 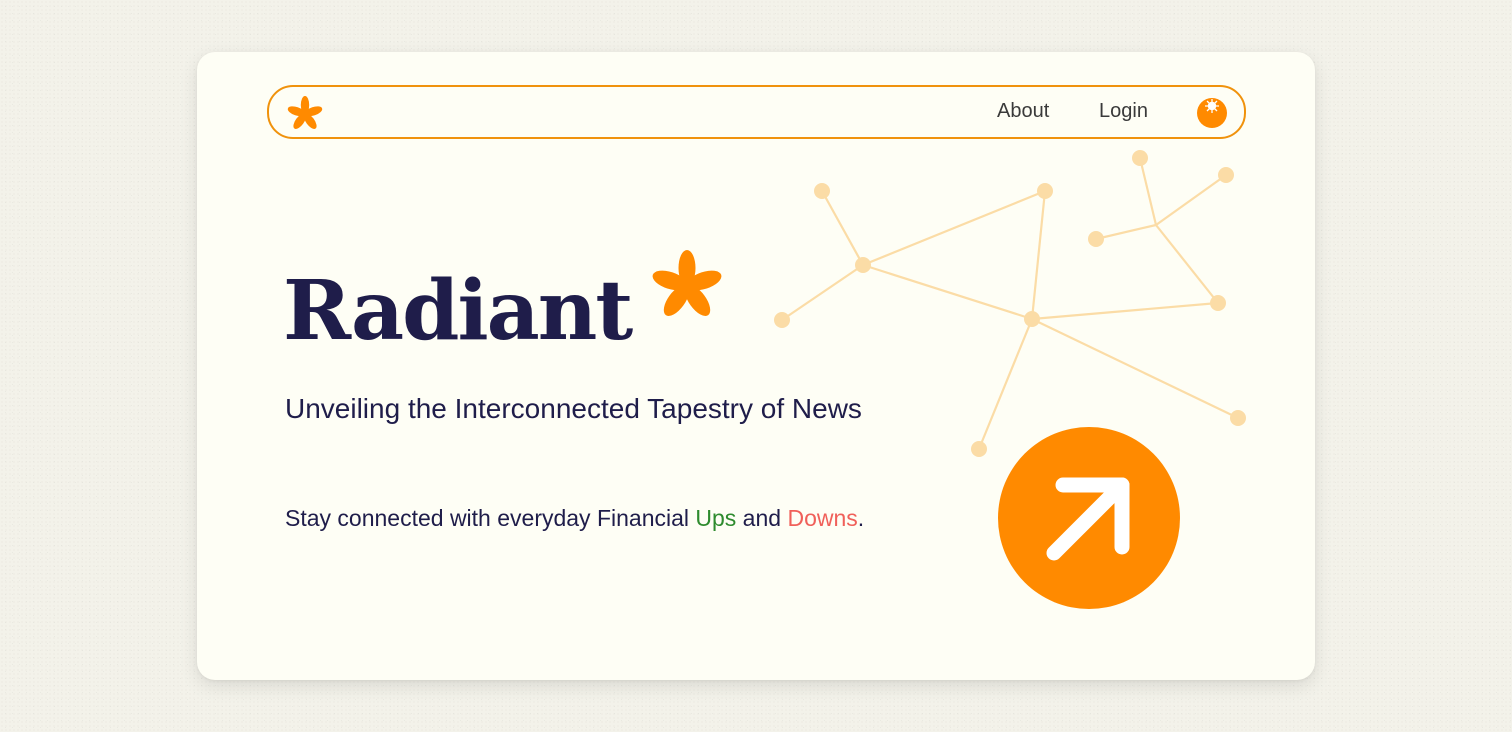 What do you see at coordinates (1123, 111) in the screenshot?
I see `nav-link-login: Login` at bounding box center [1123, 111].